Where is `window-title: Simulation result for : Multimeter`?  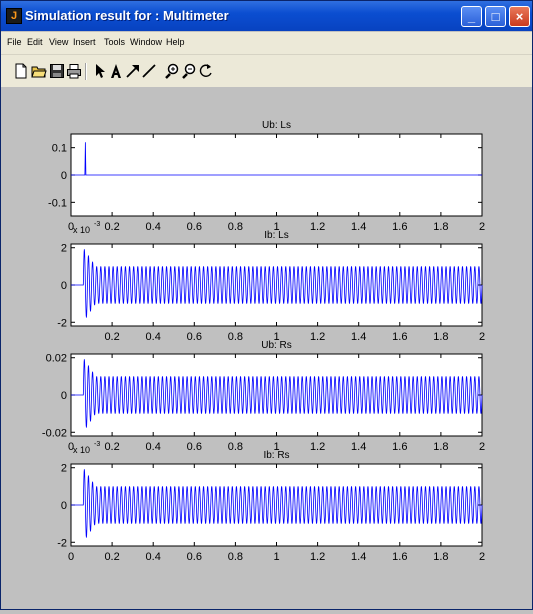
window-title: Simulation result for : Multimeter is located at coordinates (127, 15).